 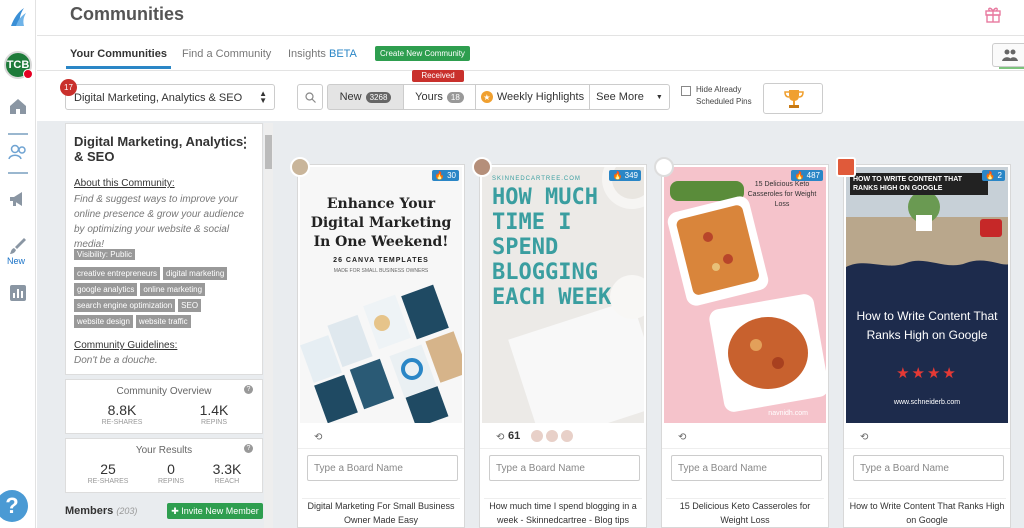 I want to click on toggle-indicator, so click(x=1011, y=68).